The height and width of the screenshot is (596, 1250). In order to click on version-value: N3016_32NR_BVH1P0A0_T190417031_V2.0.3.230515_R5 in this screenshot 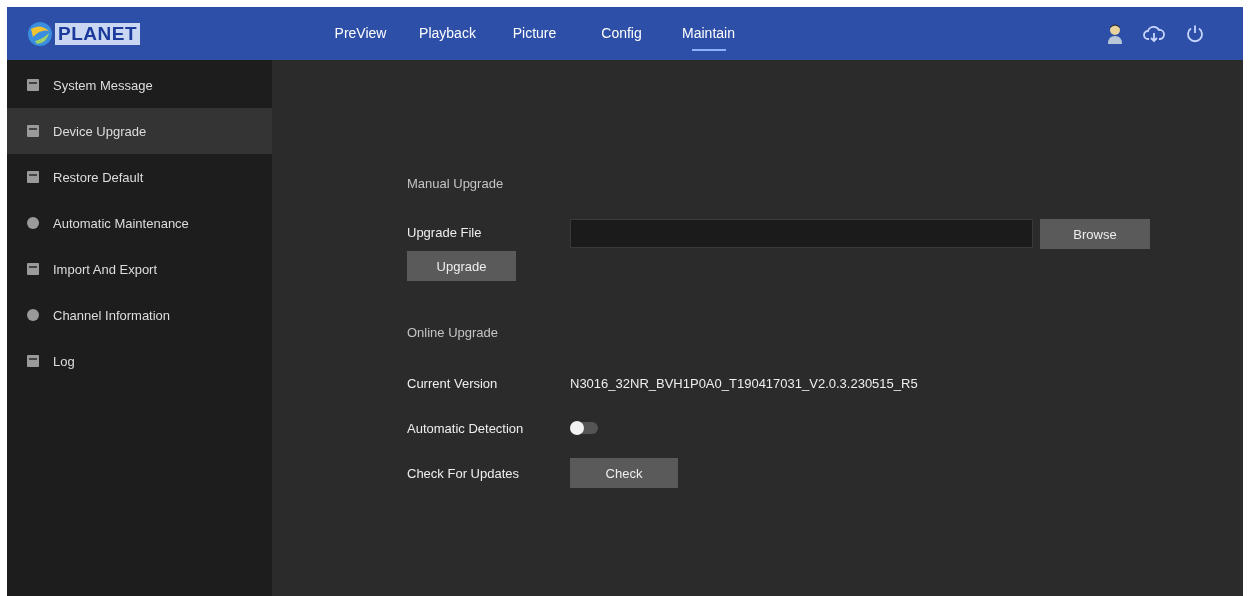, I will do `click(744, 383)`.